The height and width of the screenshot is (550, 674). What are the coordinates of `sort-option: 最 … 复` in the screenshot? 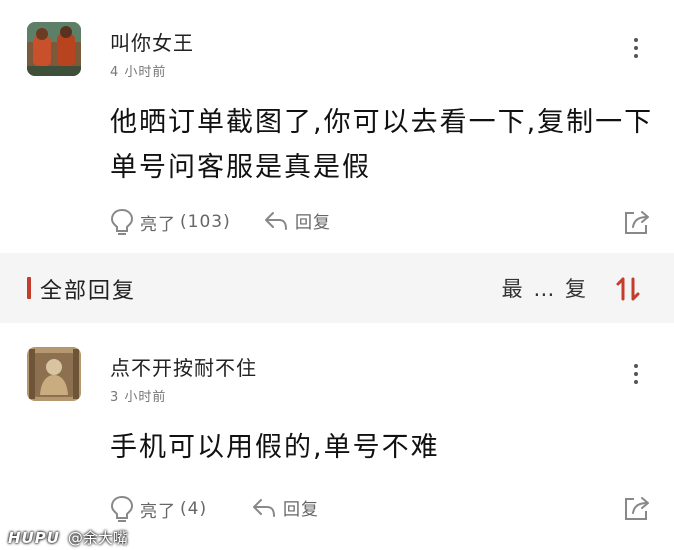 It's located at (545, 288).